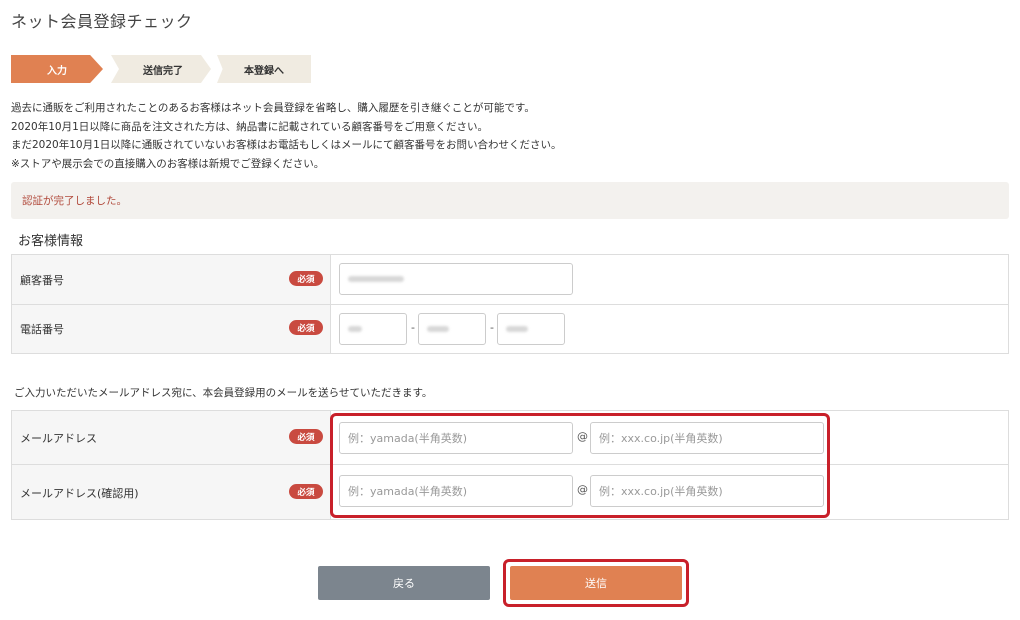 This screenshot has height=620, width=1020. Describe the element at coordinates (596, 583) in the screenshot. I see `send-highlight-box` at that location.